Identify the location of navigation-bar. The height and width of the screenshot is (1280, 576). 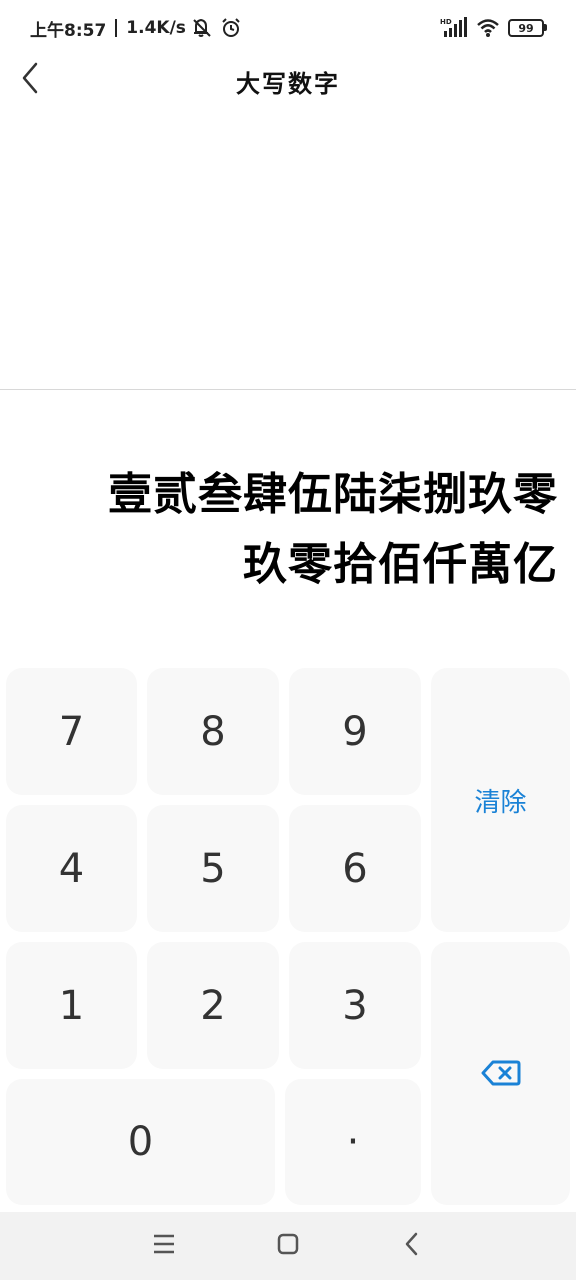
(288, 1246).